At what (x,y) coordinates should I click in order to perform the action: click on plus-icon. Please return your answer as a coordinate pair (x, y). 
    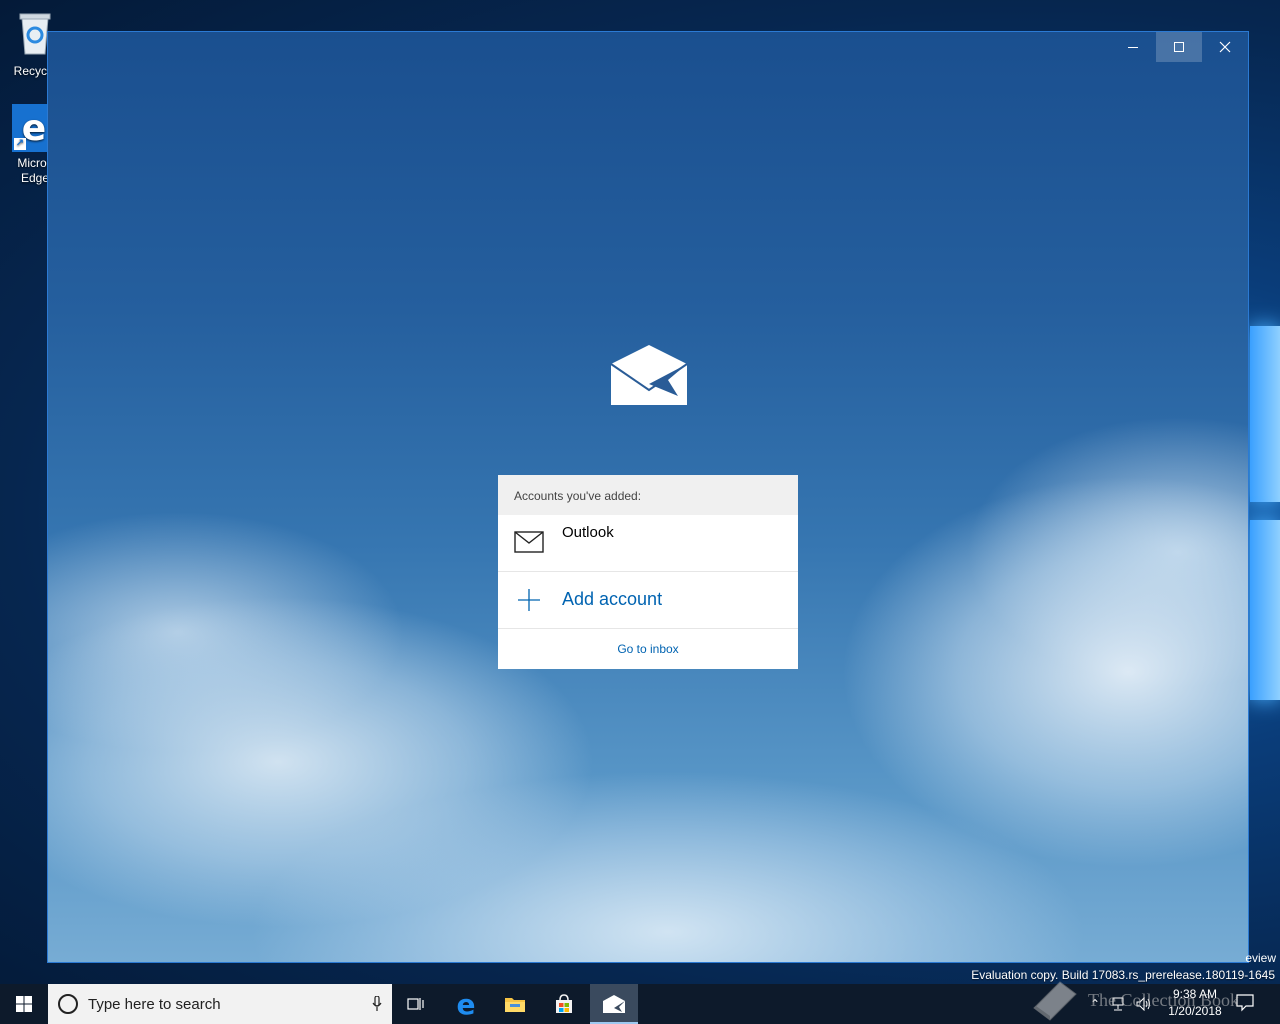
    Looking at the image, I should click on (529, 600).